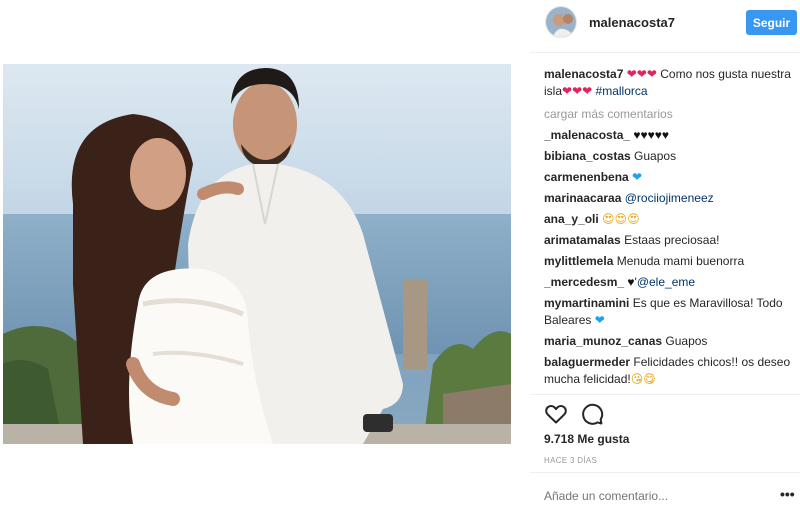  What do you see at coordinates (586, 177) in the screenshot?
I see `comment-username: carmenenbena` at bounding box center [586, 177].